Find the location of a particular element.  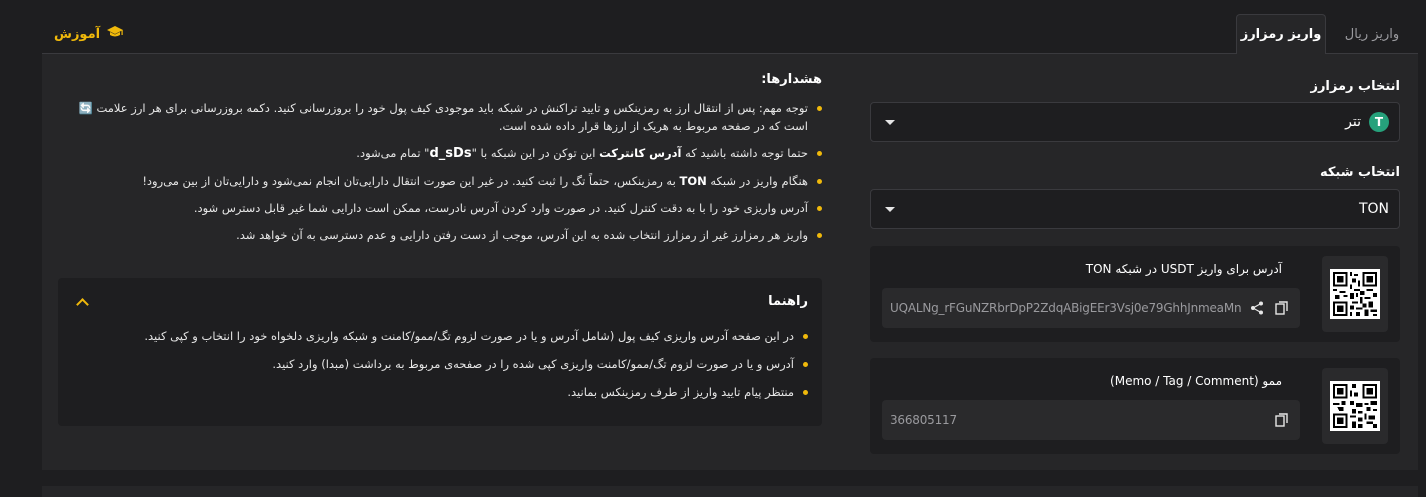

memo-field: 366805117 is located at coordinates (1091, 420).